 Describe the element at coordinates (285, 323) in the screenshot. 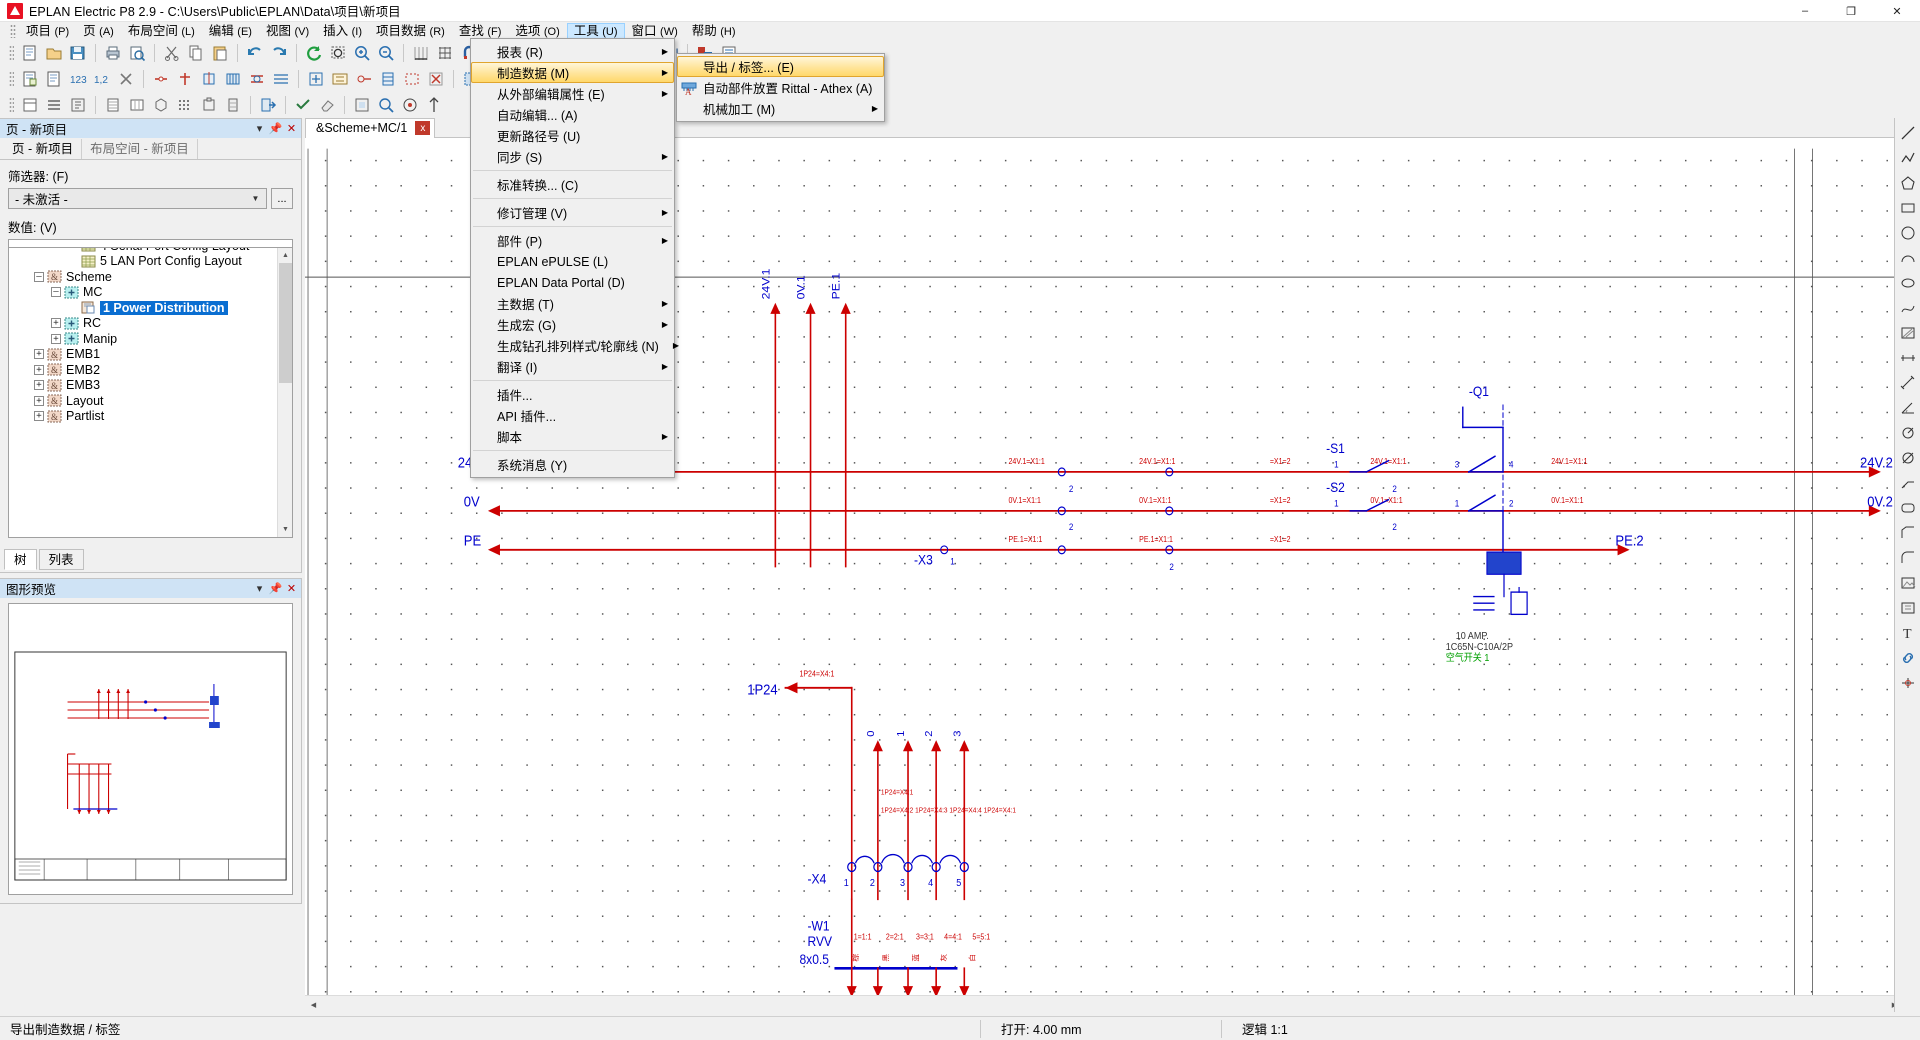

I see `scroll-thumb` at that location.